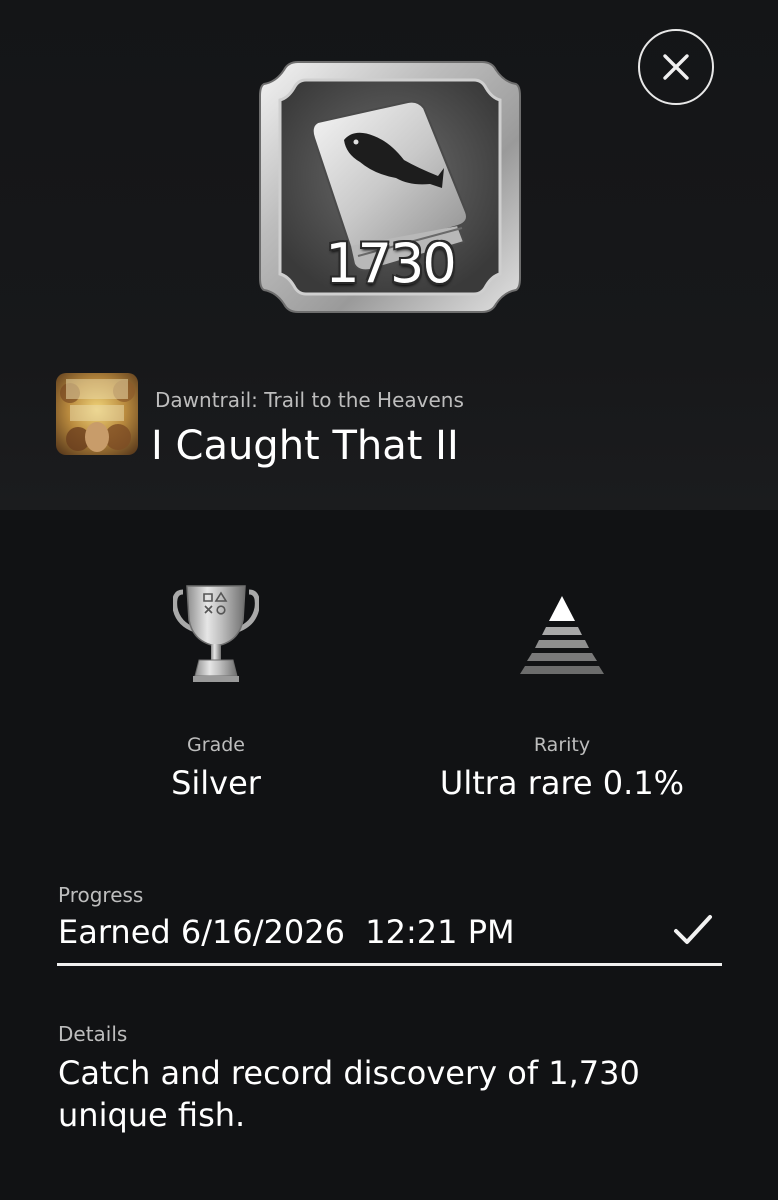 Image resolution: width=778 pixels, height=1200 pixels. What do you see at coordinates (93, 1034) in the screenshot?
I see `details-label: Details` at bounding box center [93, 1034].